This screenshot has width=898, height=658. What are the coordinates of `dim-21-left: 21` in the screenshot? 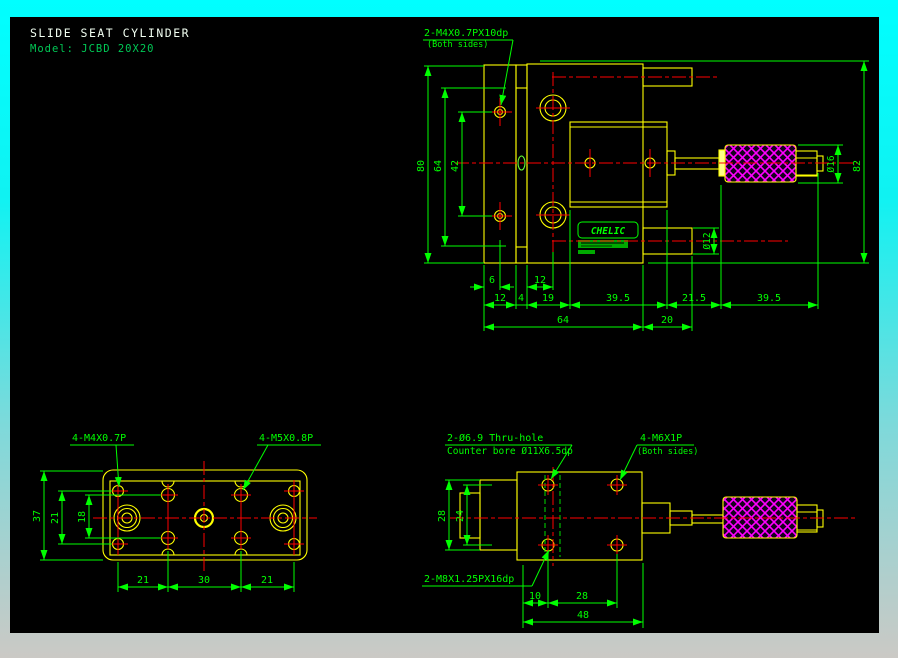 It's located at (55, 518).